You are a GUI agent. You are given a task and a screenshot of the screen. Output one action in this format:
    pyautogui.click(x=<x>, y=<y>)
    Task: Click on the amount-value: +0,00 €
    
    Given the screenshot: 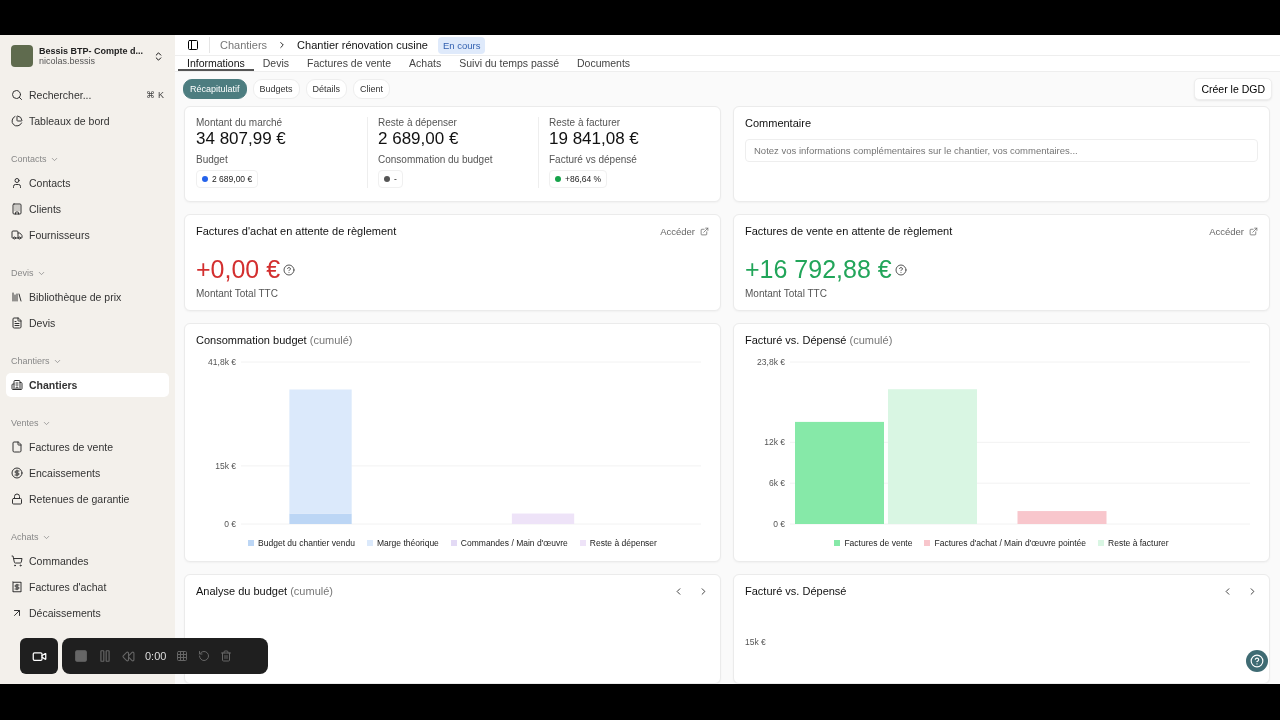 What is the action you would take?
    pyautogui.click(x=238, y=269)
    